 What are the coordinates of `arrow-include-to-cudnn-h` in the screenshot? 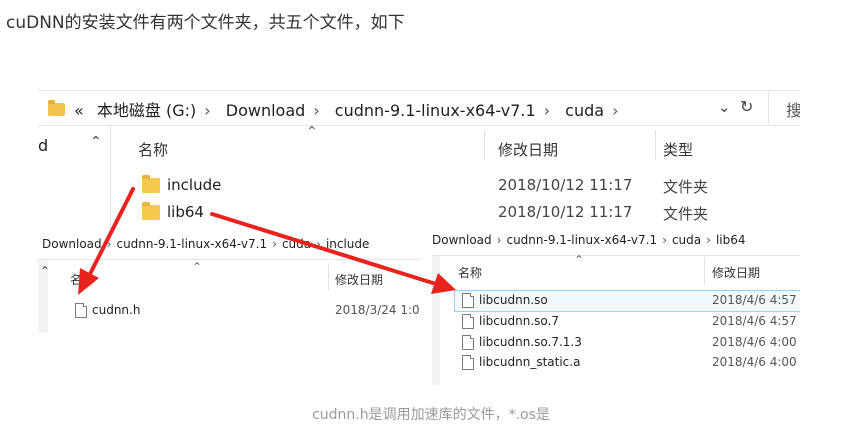 It's located at (106, 241).